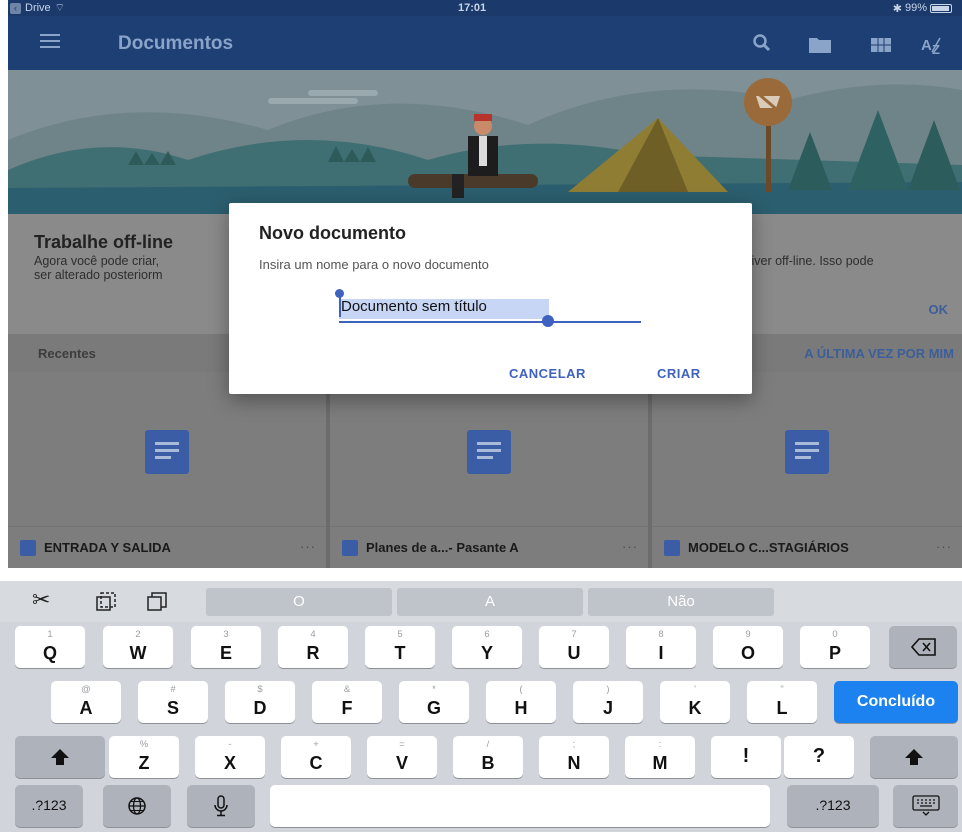 The width and height of the screenshot is (962, 832). I want to click on key-l: " L, so click(782, 702).